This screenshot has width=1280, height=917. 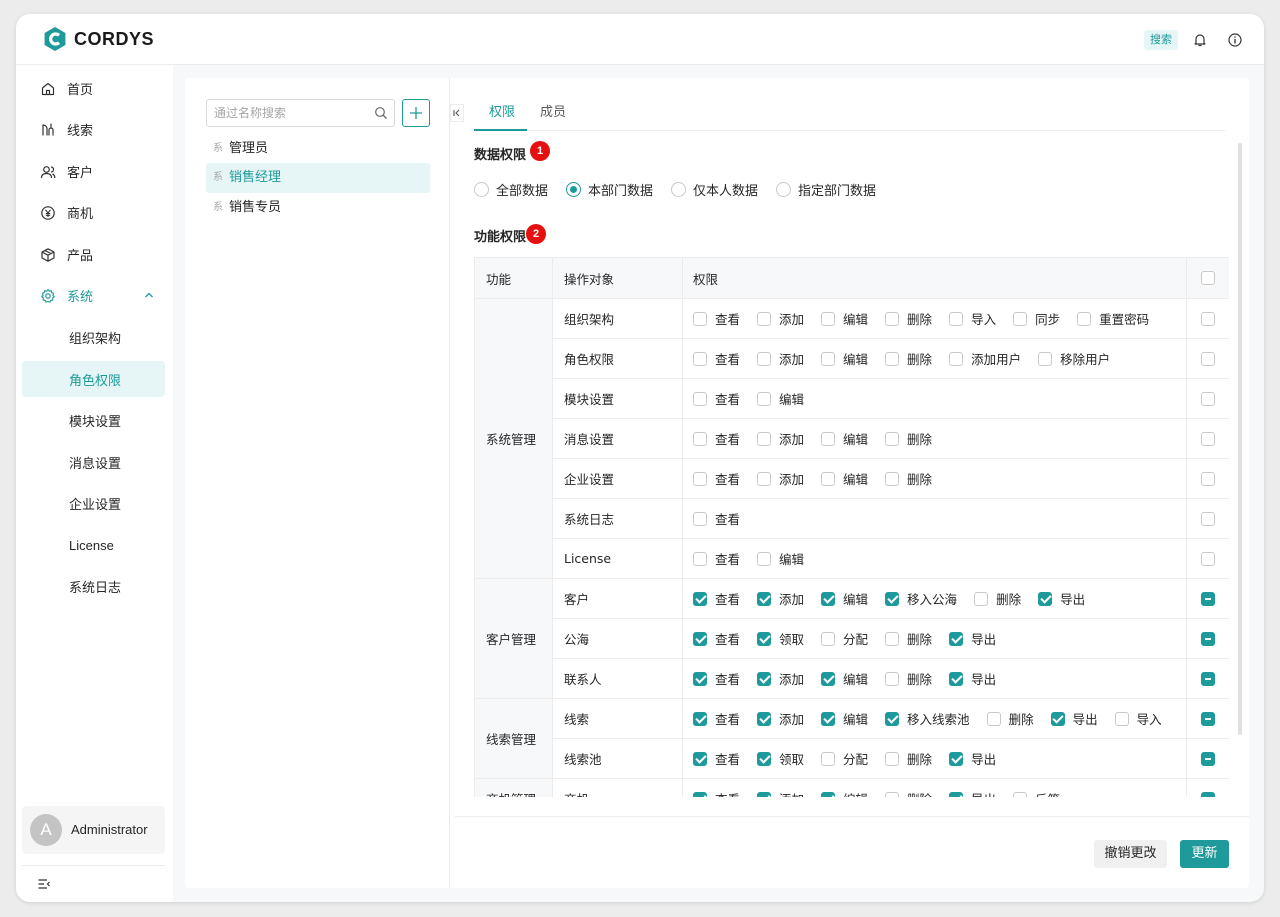 I want to click on app-logo: CORDYS, so click(x=98, y=39).